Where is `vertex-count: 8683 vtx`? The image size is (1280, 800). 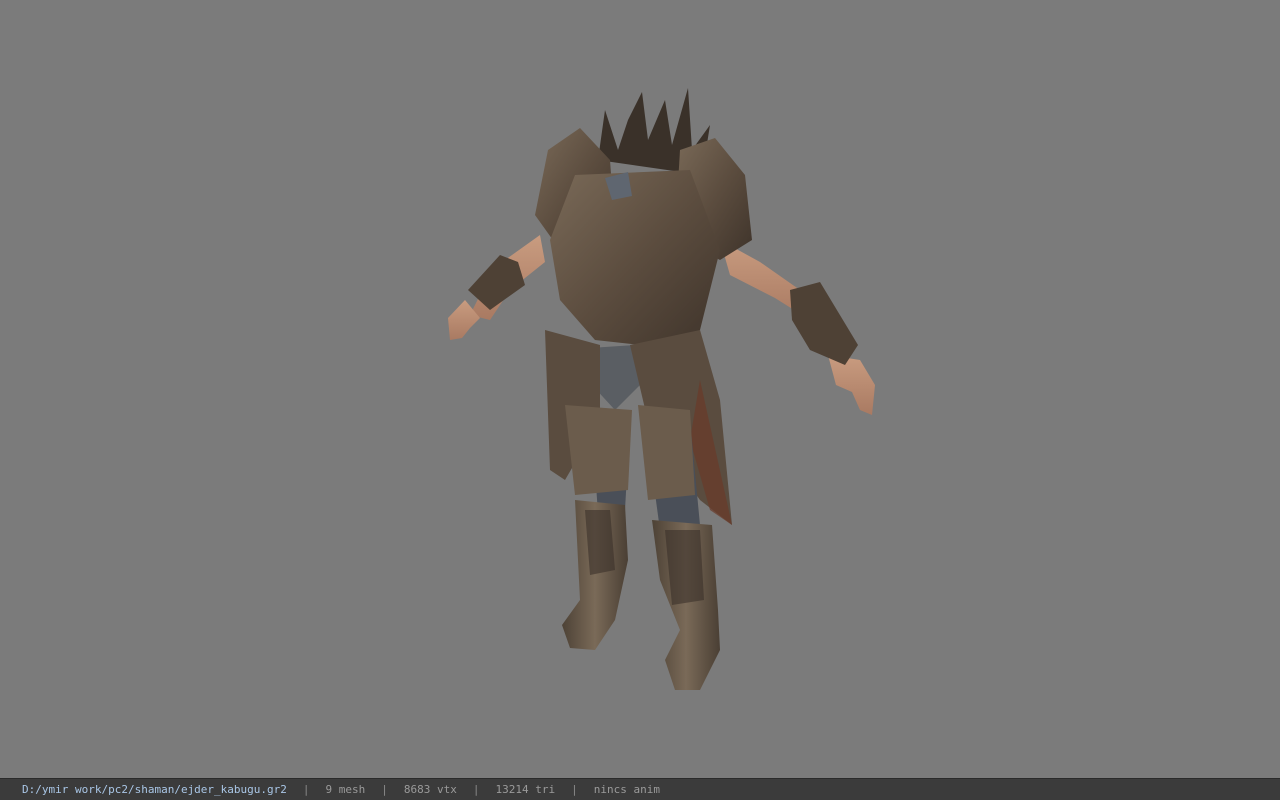 vertex-count: 8683 vtx is located at coordinates (430, 789).